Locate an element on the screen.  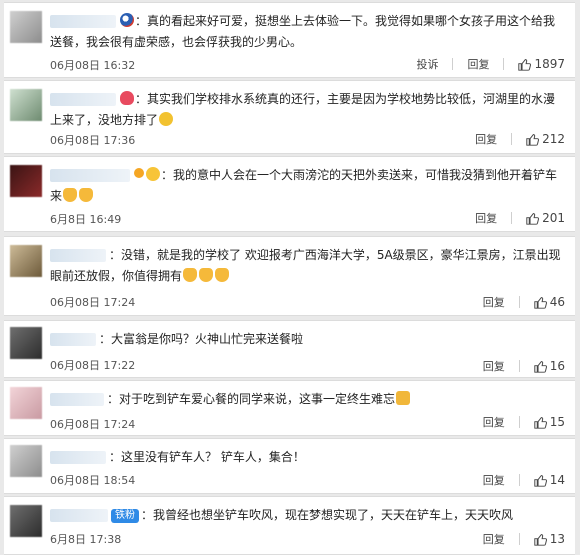
like-button: 46 is located at coordinates (549, 302).